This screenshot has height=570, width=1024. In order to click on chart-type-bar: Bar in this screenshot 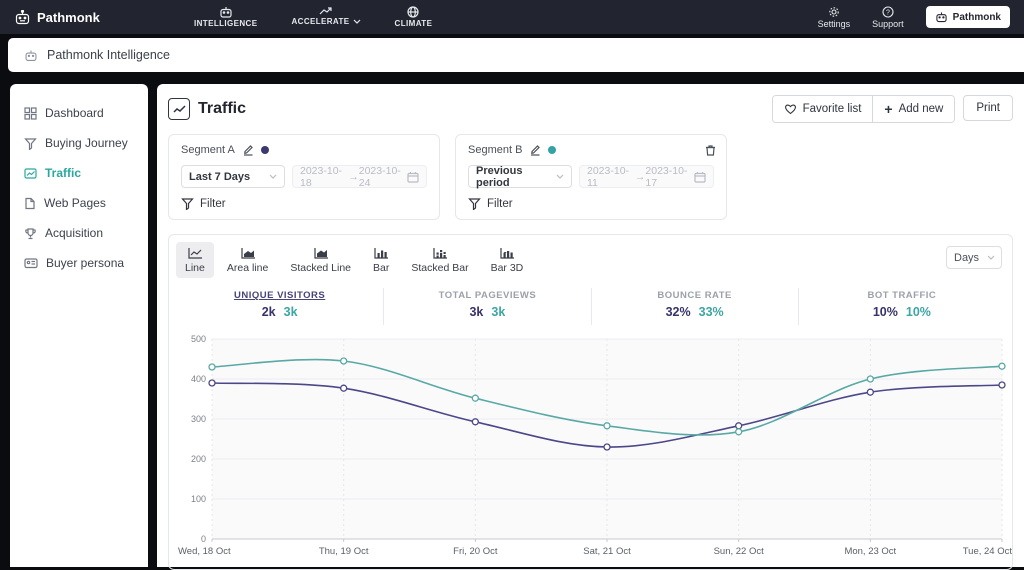, I will do `click(381, 260)`.